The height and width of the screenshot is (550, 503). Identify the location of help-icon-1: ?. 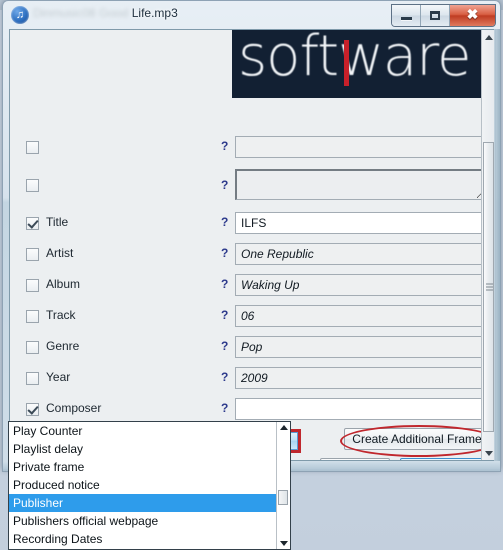
(224, 185).